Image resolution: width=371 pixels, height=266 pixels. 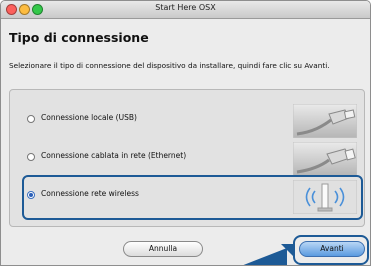 What do you see at coordinates (192, 122) in the screenshot?
I see `option-usb: Connessione locale (USB)` at bounding box center [192, 122].